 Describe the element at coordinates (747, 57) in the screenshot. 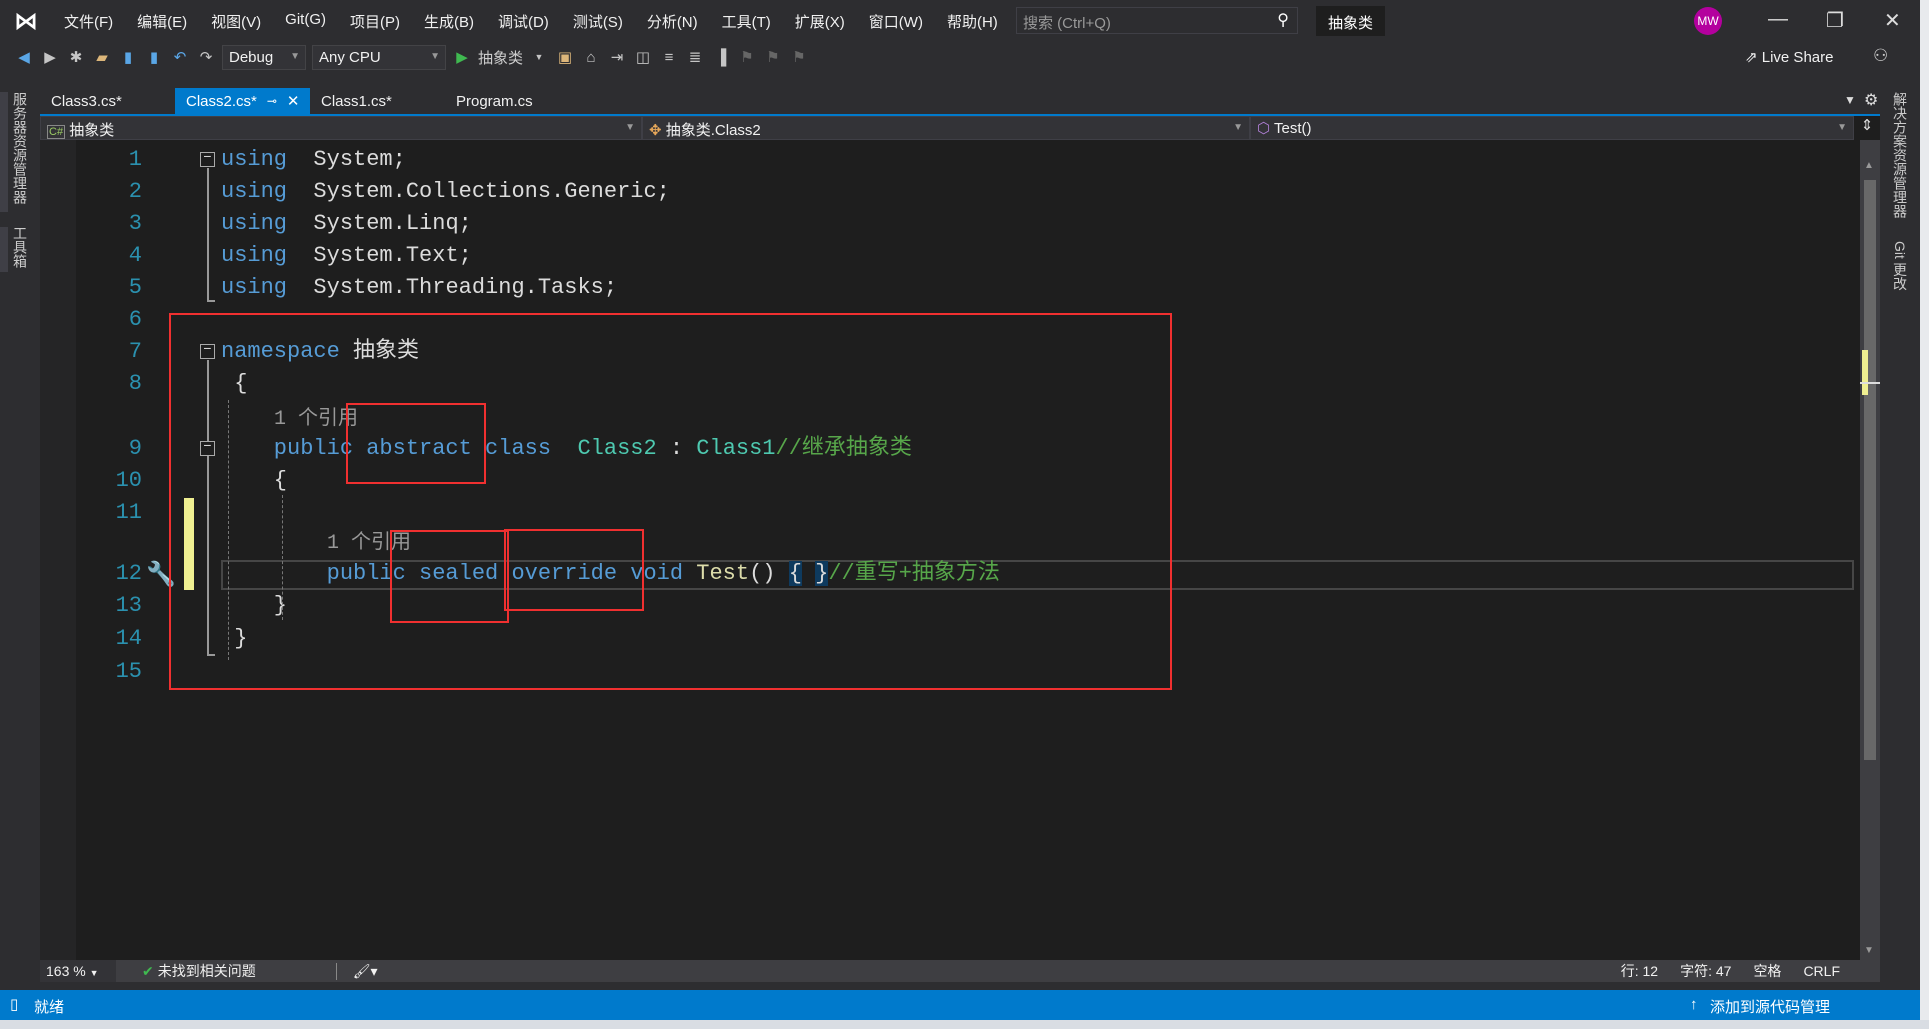

I see `prev-bookmark-icon: ⚑` at that location.